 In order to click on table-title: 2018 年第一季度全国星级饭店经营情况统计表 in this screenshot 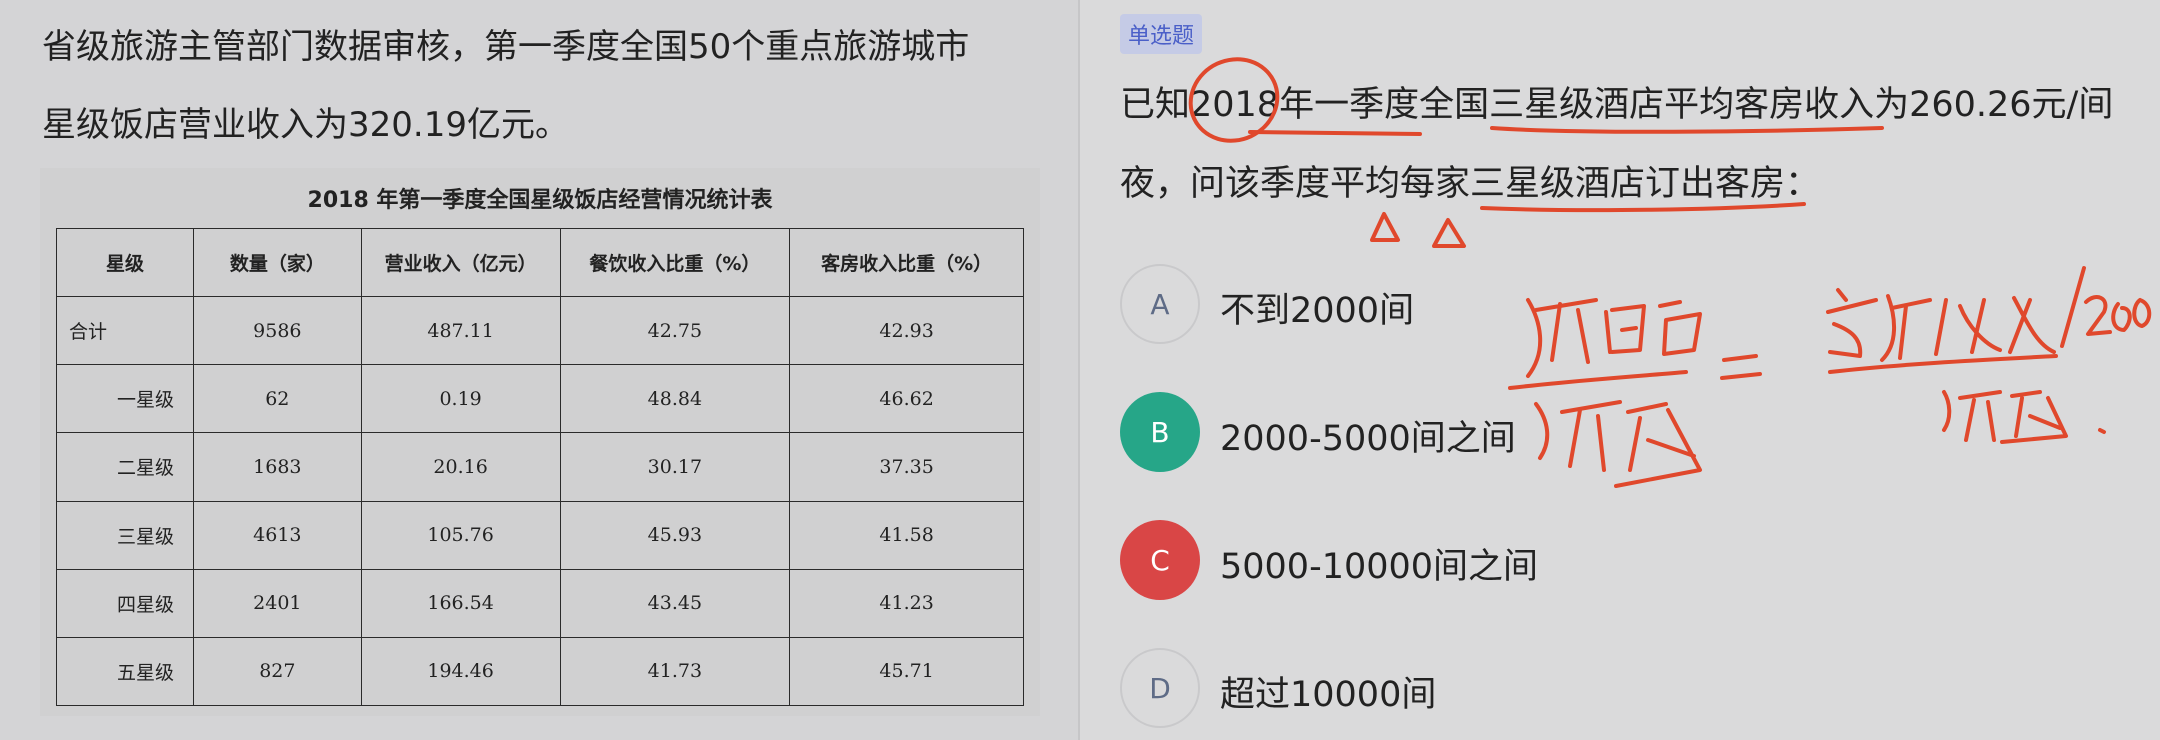, I will do `click(540, 200)`.